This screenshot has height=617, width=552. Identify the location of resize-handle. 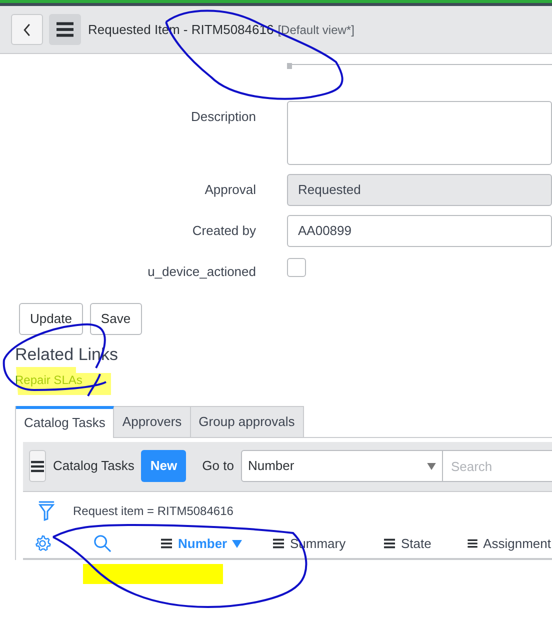
(289, 66).